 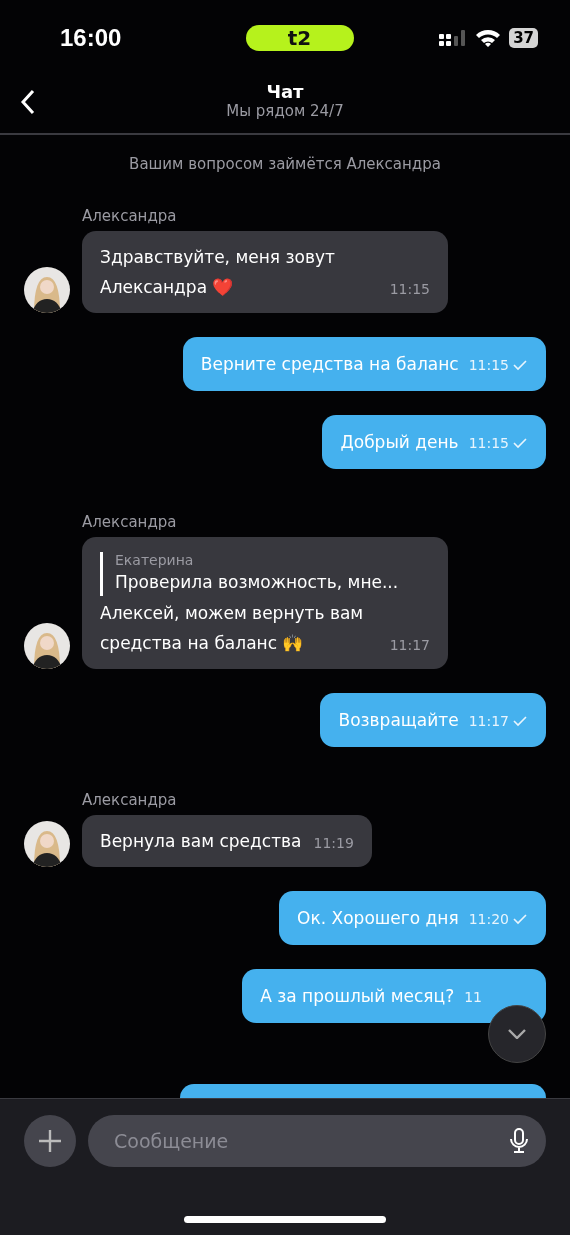 What do you see at coordinates (398, 720) in the screenshot?
I see `message-text: Возвращайте` at bounding box center [398, 720].